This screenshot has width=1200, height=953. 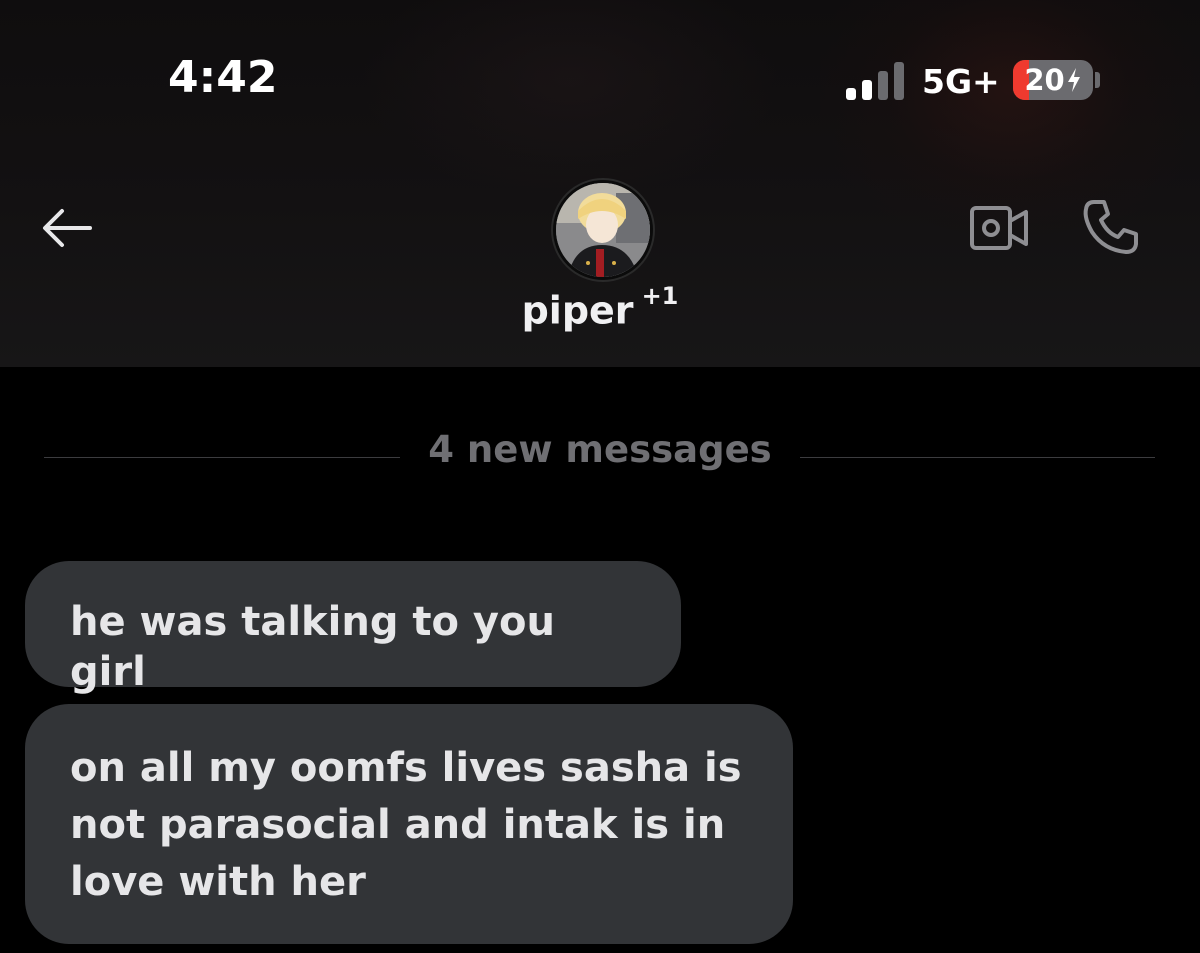 I want to click on contact-name: piper, so click(x=577, y=310).